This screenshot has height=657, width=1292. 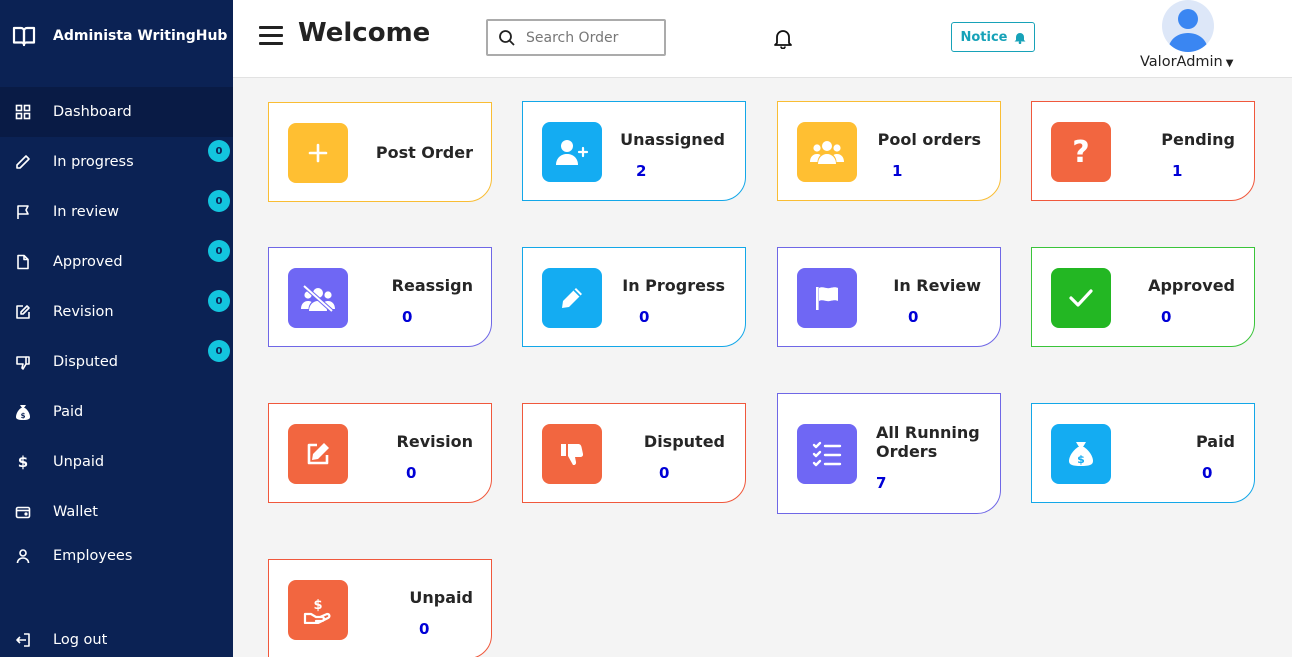 What do you see at coordinates (364, 33) in the screenshot?
I see `page-title: Welcome` at bounding box center [364, 33].